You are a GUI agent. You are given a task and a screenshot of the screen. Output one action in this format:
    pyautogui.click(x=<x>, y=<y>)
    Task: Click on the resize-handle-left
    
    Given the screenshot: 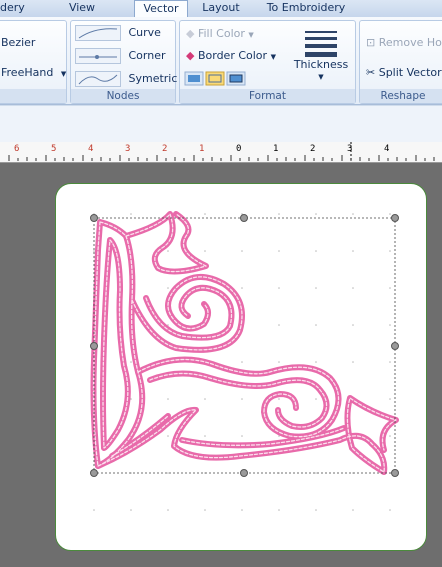 What is the action you would take?
    pyautogui.click(x=94, y=346)
    